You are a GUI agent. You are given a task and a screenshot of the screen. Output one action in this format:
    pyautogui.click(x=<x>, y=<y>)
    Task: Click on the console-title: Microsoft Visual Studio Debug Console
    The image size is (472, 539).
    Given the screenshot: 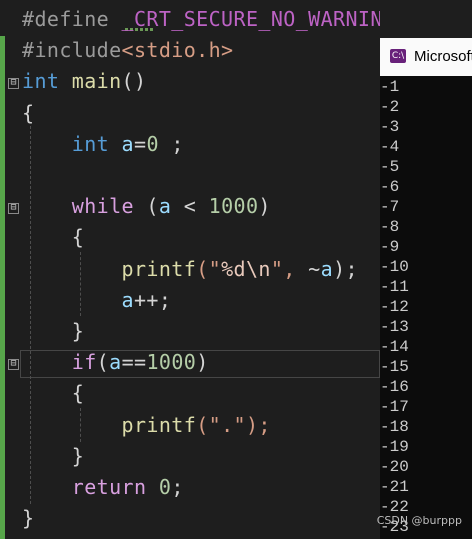 What is the action you would take?
    pyautogui.click(x=443, y=56)
    